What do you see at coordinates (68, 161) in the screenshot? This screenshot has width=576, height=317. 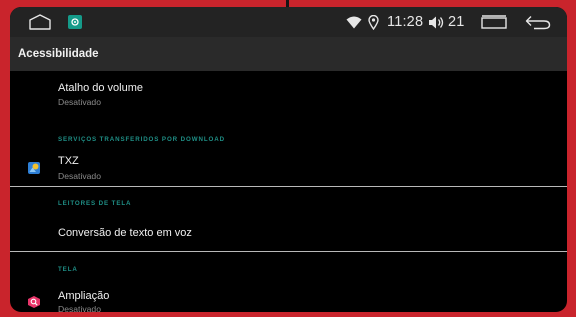 I see `list-item-title: TXZ` at bounding box center [68, 161].